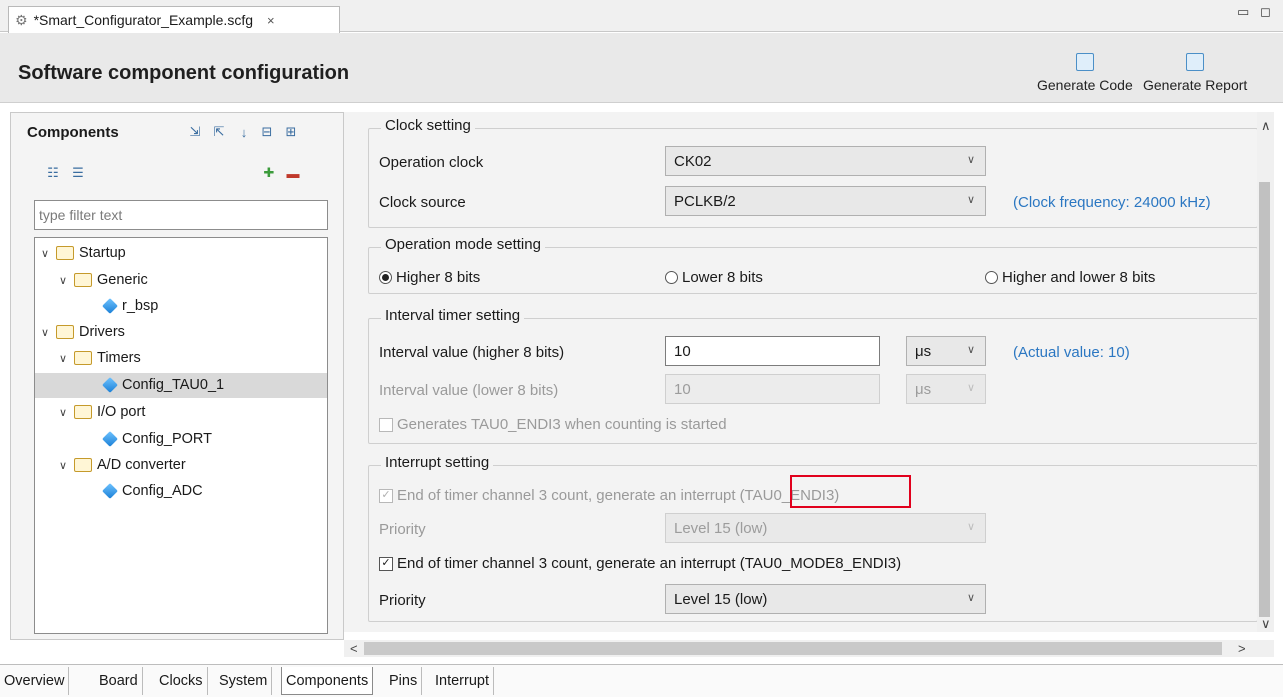 Image resolution: width=1283 pixels, height=697 pixels. Describe the element at coordinates (721, 528) in the screenshot. I see `priority1-value: Level 15 (low)` at that location.